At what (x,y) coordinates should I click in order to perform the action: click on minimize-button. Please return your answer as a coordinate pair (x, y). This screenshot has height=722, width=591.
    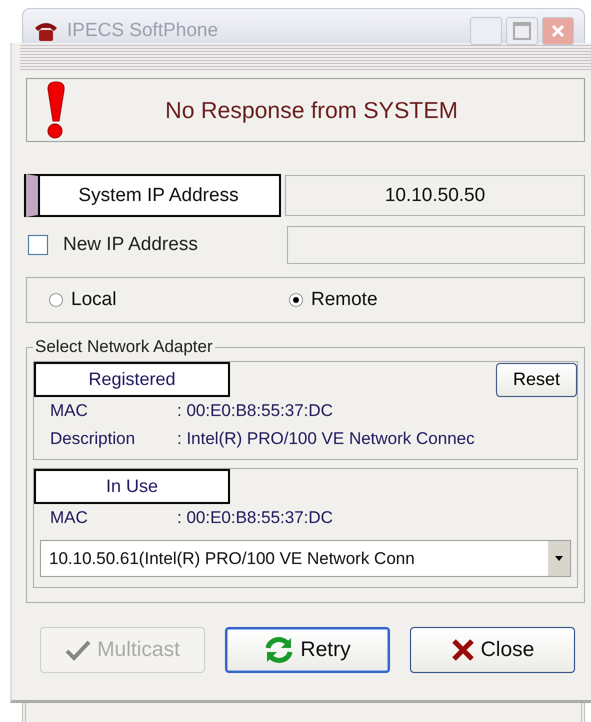
    Looking at the image, I should click on (486, 31).